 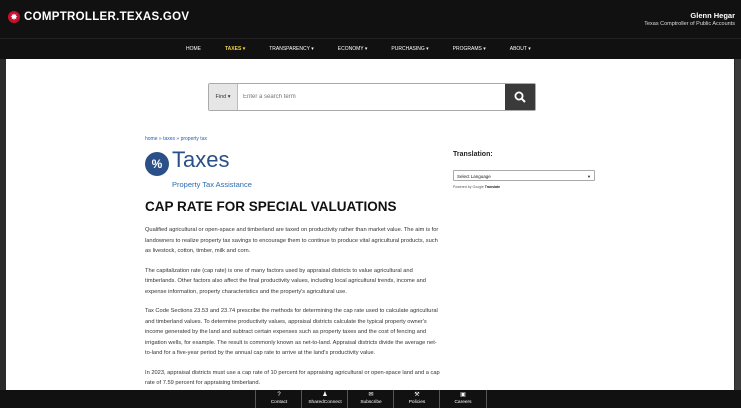 What do you see at coordinates (201, 159) in the screenshot?
I see `section-title: Taxes` at bounding box center [201, 159].